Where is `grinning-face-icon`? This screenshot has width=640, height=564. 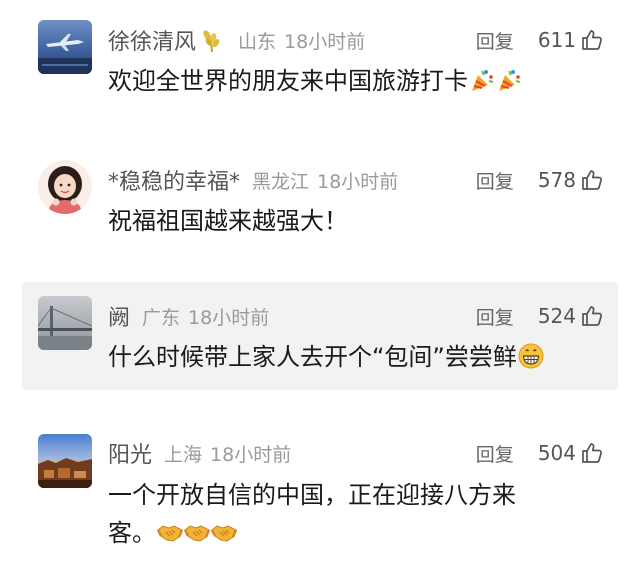 grinning-face-icon is located at coordinates (531, 356).